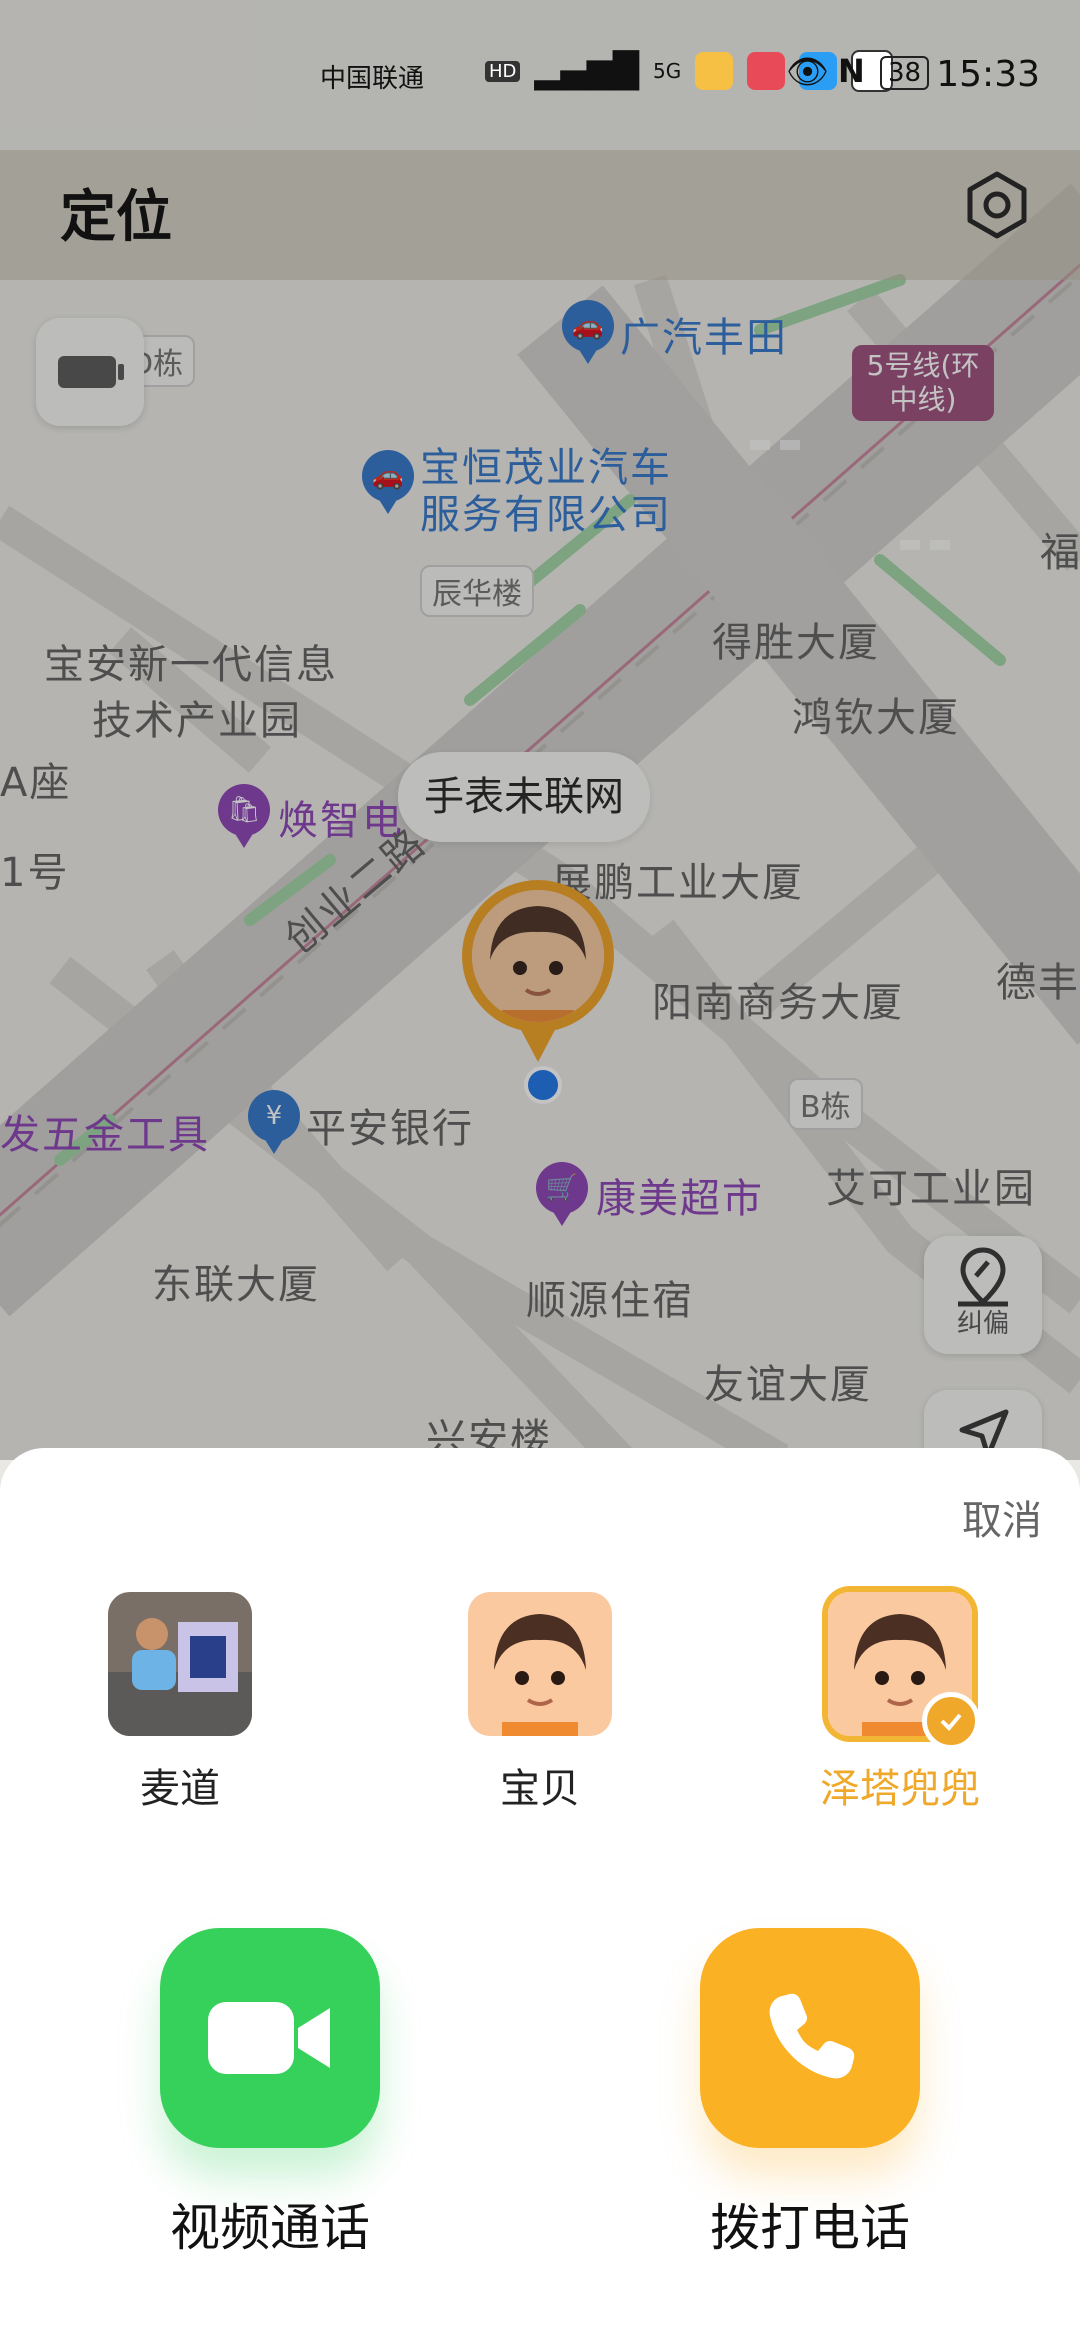 This screenshot has height=2340, width=1080. Describe the element at coordinates (116, 217) in the screenshot. I see `page-title: 定位` at that location.